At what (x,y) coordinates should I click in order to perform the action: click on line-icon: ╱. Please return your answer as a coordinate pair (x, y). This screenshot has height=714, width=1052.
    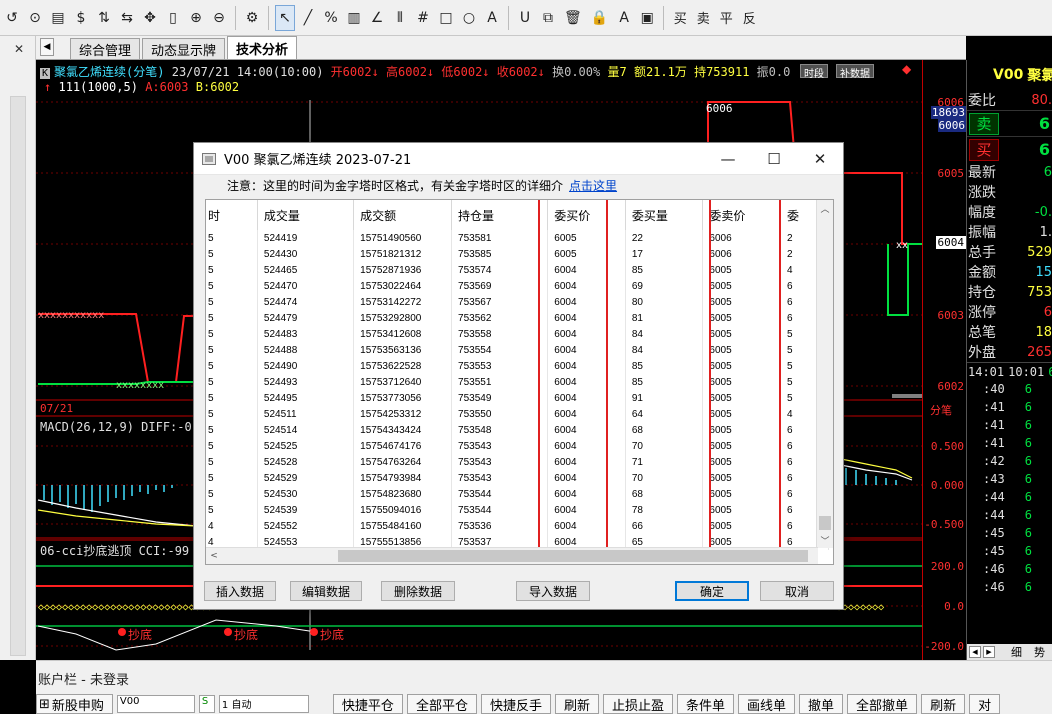
    Looking at the image, I should click on (308, 18).